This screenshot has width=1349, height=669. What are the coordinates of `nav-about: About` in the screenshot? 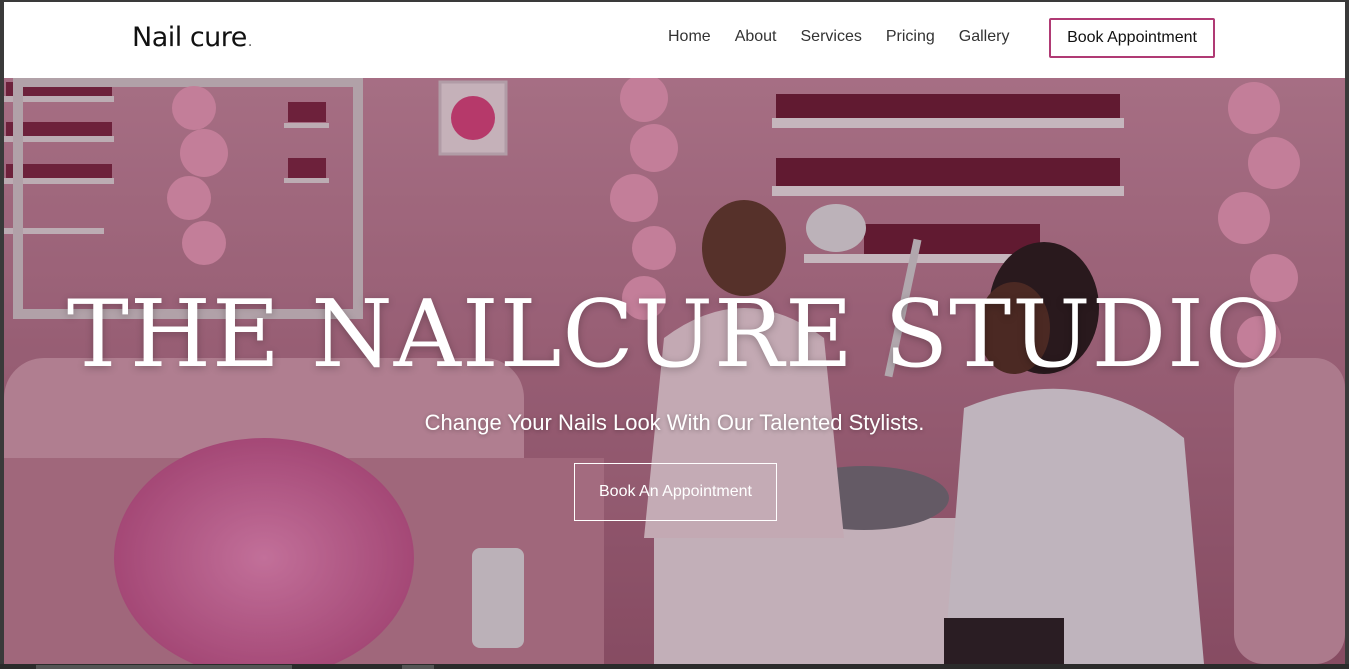 It's located at (756, 37).